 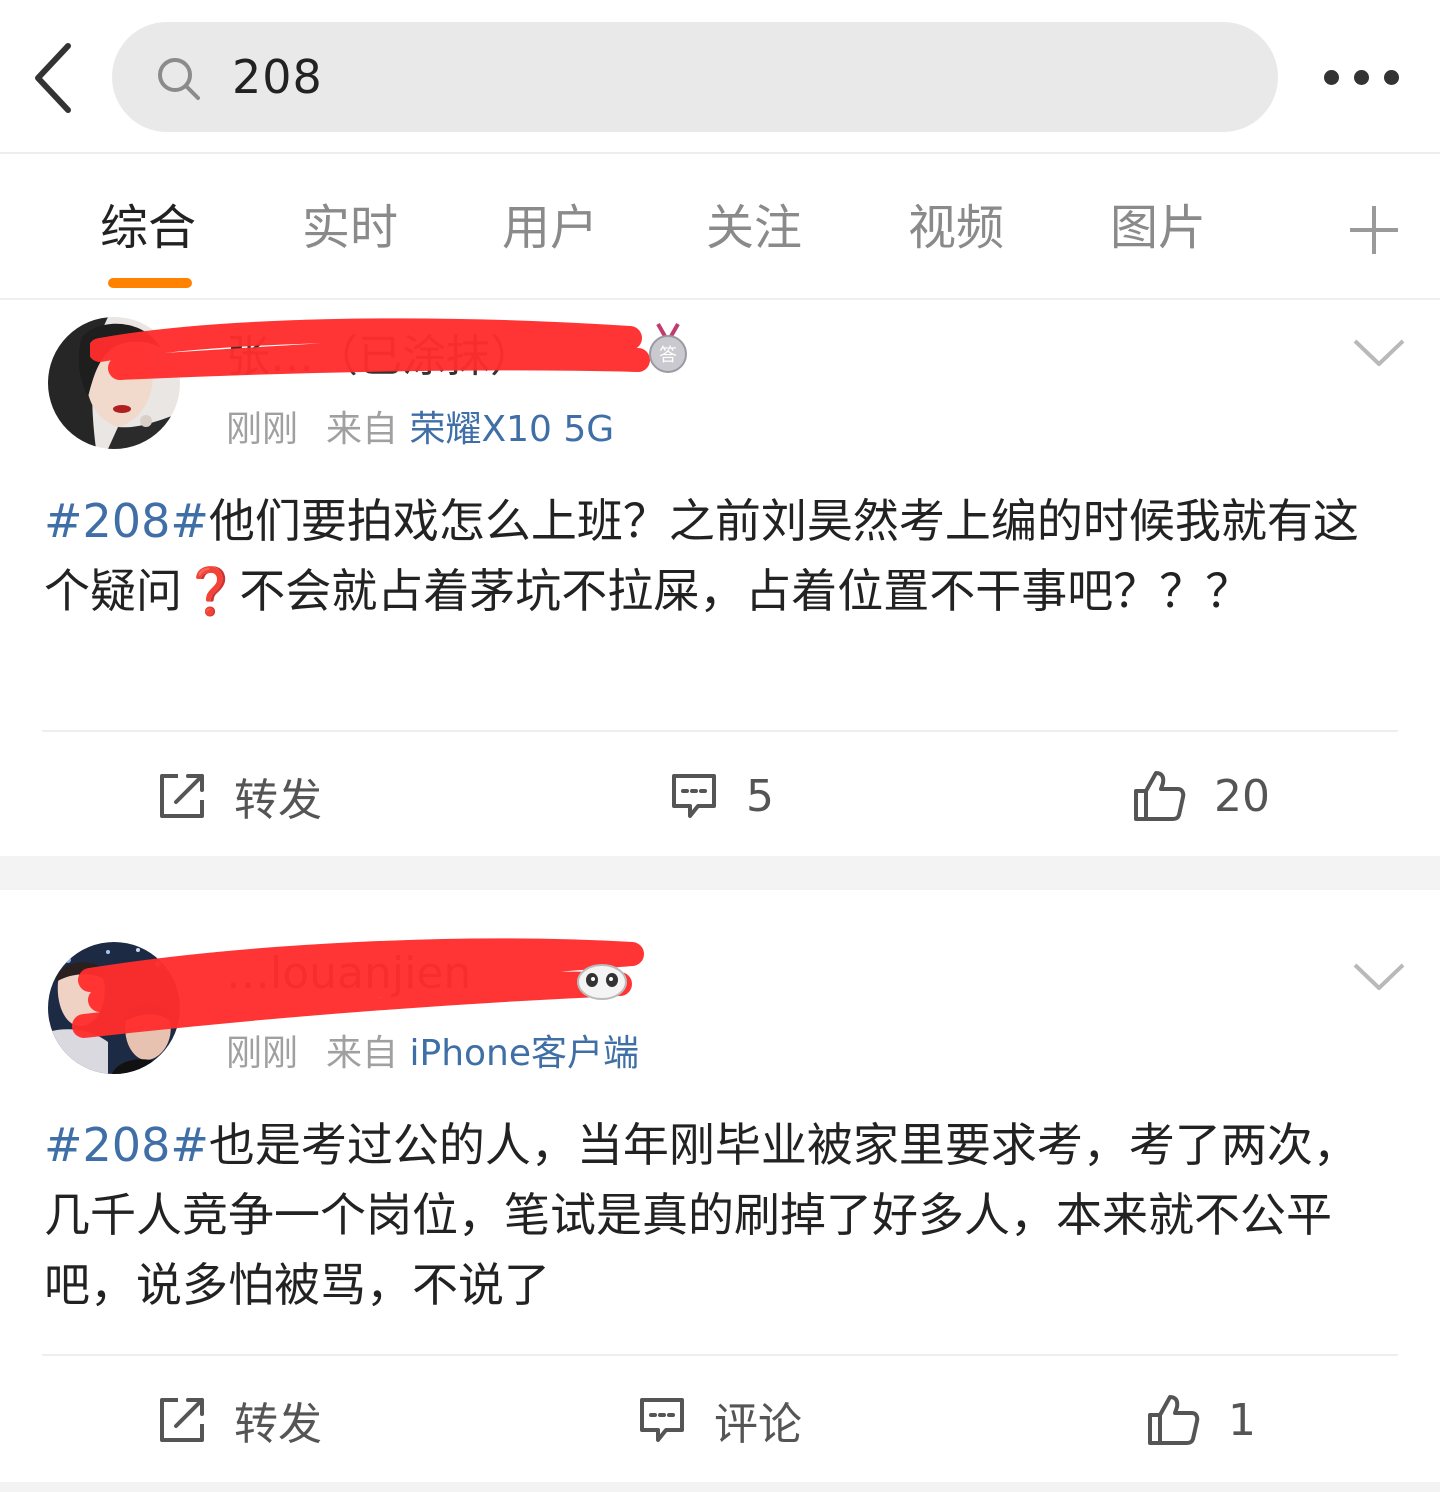 What do you see at coordinates (1242, 796) in the screenshot?
I see `like-count: 20` at bounding box center [1242, 796].